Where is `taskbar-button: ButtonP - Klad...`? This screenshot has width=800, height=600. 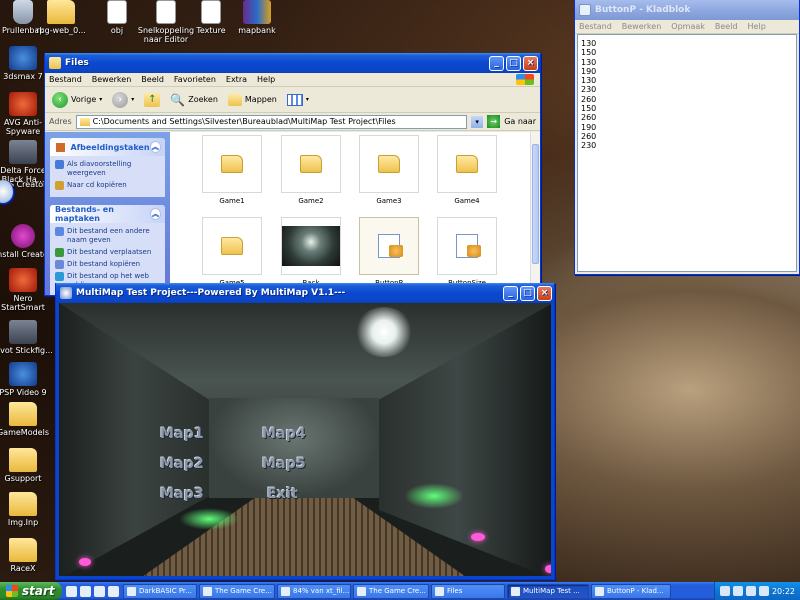 taskbar-button: ButtonP - Klad... is located at coordinates (631, 591).